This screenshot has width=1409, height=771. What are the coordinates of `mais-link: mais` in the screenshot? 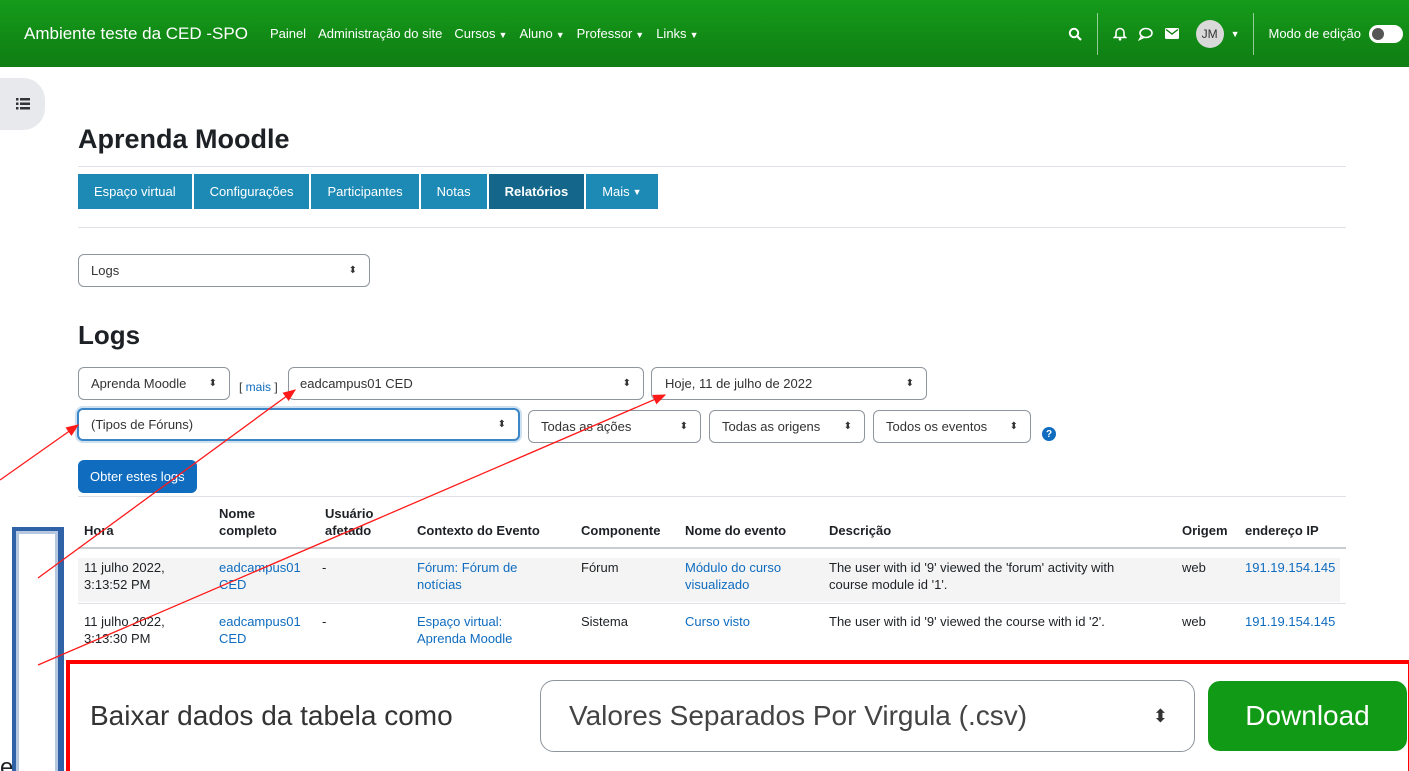 It's located at (258, 387).